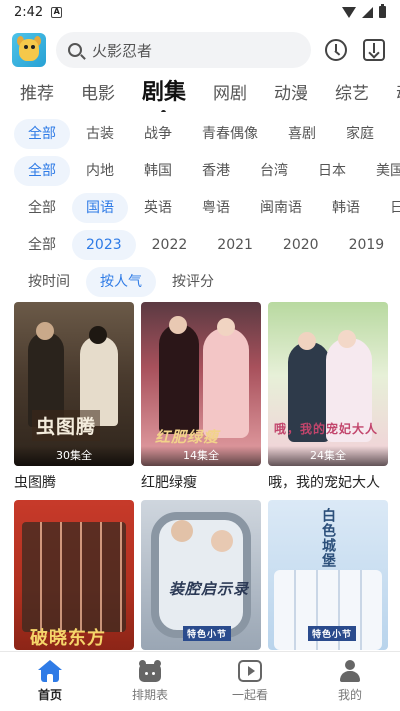 This screenshot has width=400, height=711. I want to click on search-icon, so click(75, 50).